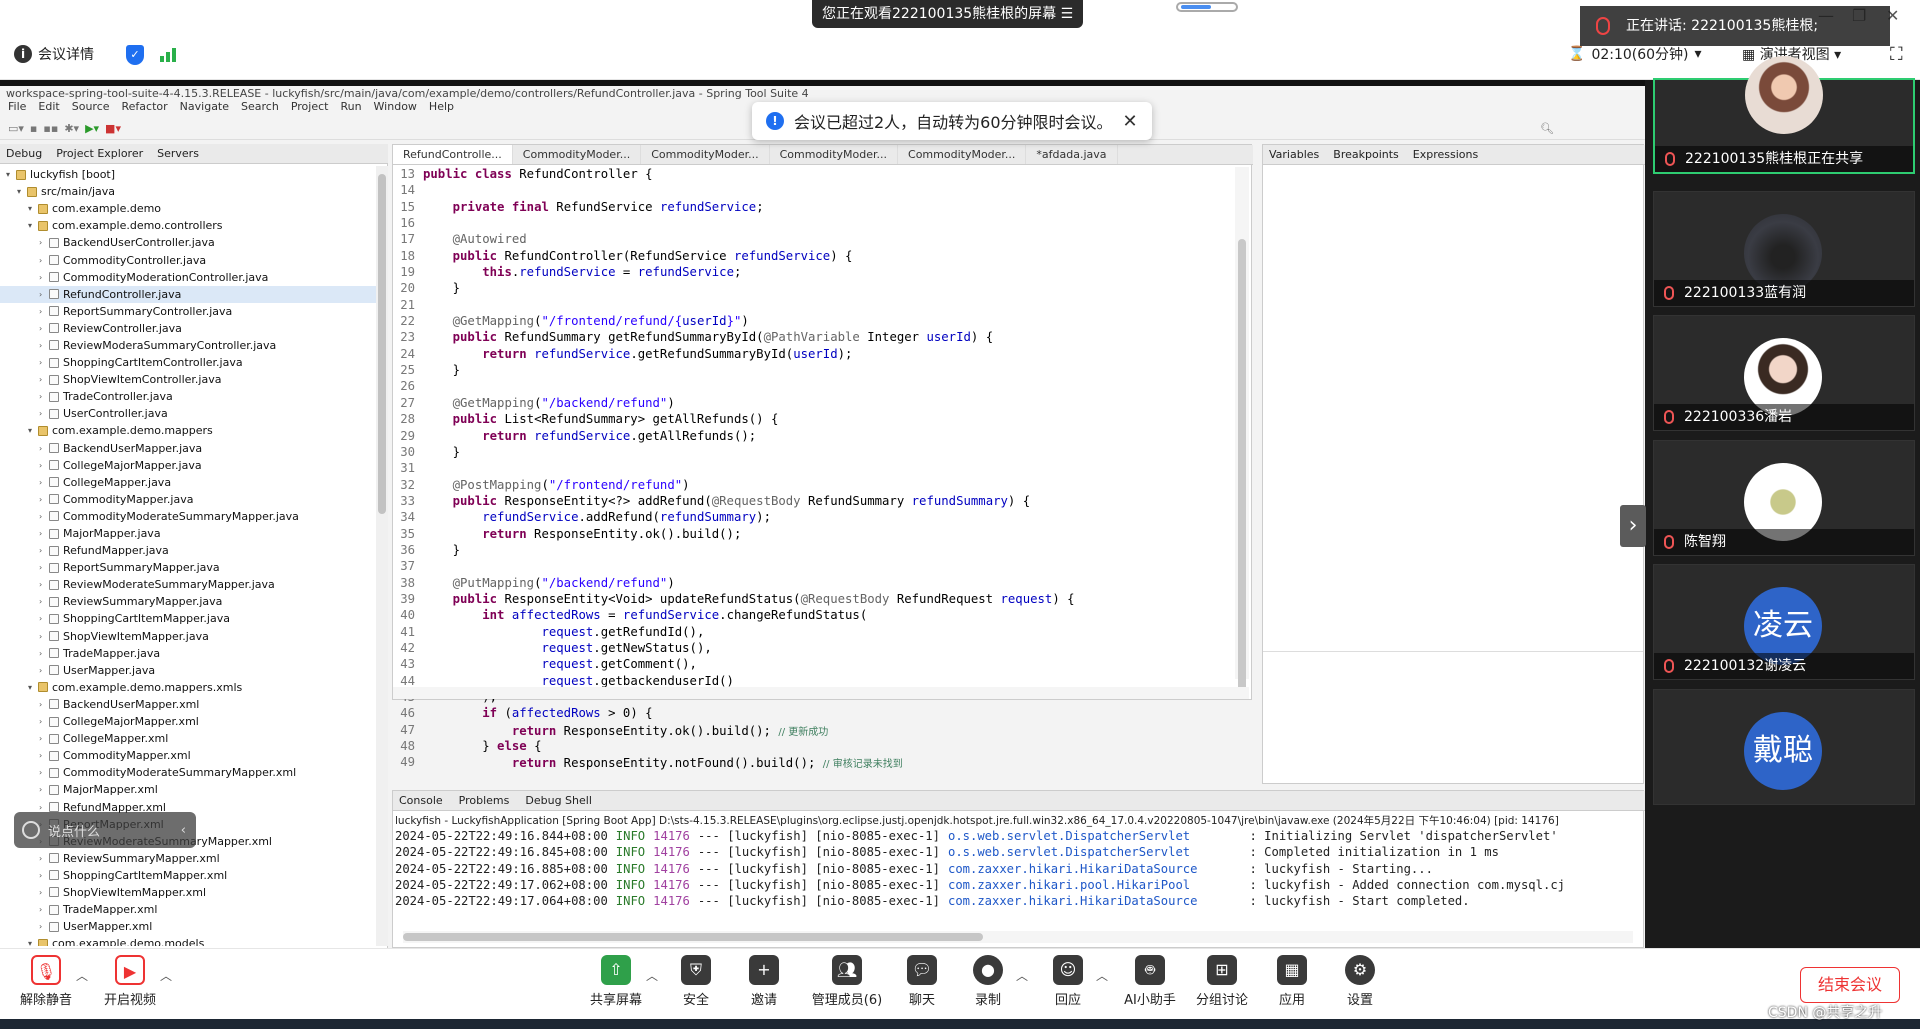 This screenshot has width=1920, height=1029. Describe the element at coordinates (188, 909) in the screenshot. I see `tree-item: › TradeMapper.xml` at that location.